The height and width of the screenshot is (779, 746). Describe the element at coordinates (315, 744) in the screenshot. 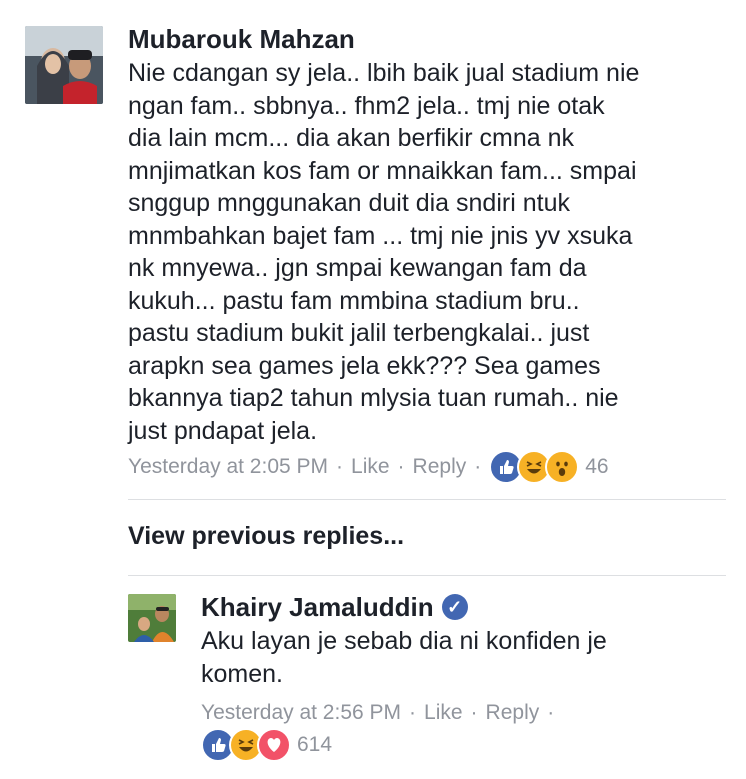

I see `reaction-count: 614` at that location.